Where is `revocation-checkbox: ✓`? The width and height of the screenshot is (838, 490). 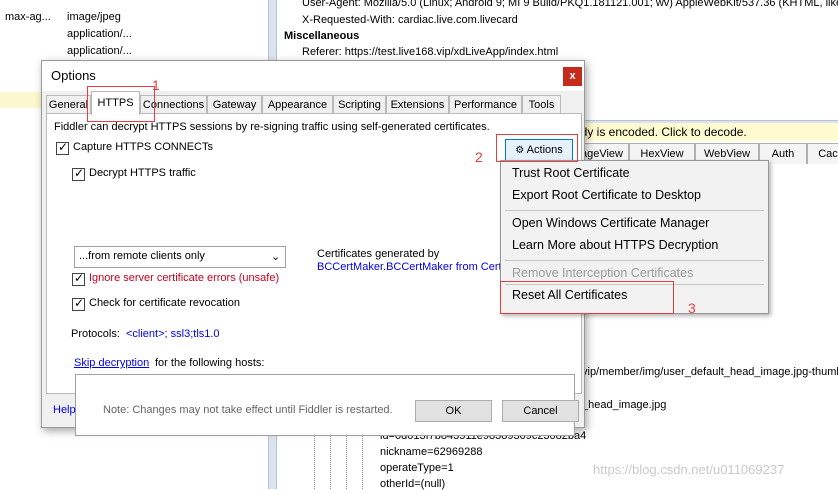 revocation-checkbox: ✓ is located at coordinates (78, 303).